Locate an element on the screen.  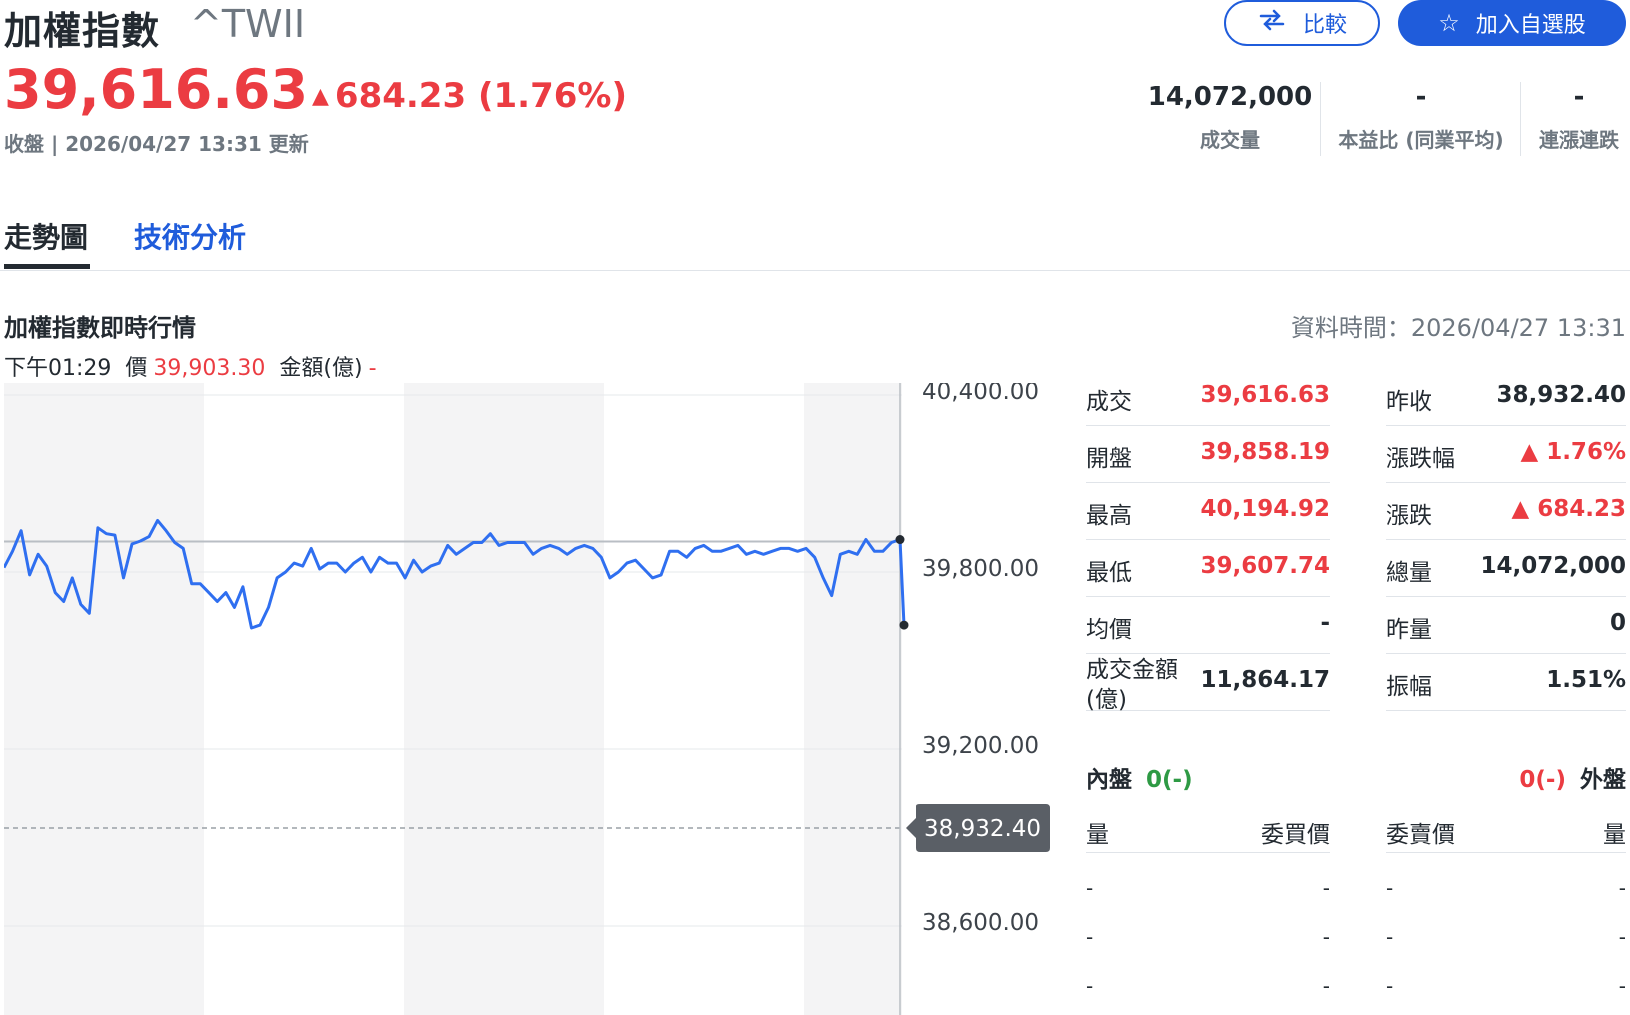
outer-volume: 0(-) 外盤 is located at coordinates (1572, 777).